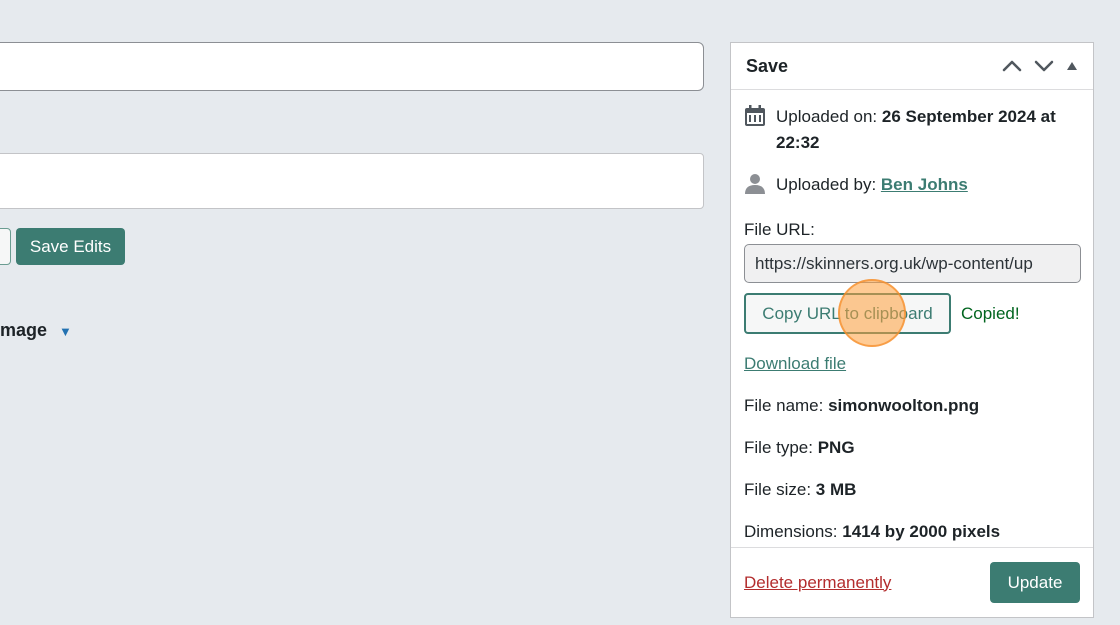 The width and height of the screenshot is (1120, 625). Describe the element at coordinates (352, 181) in the screenshot. I see `description-field` at that location.